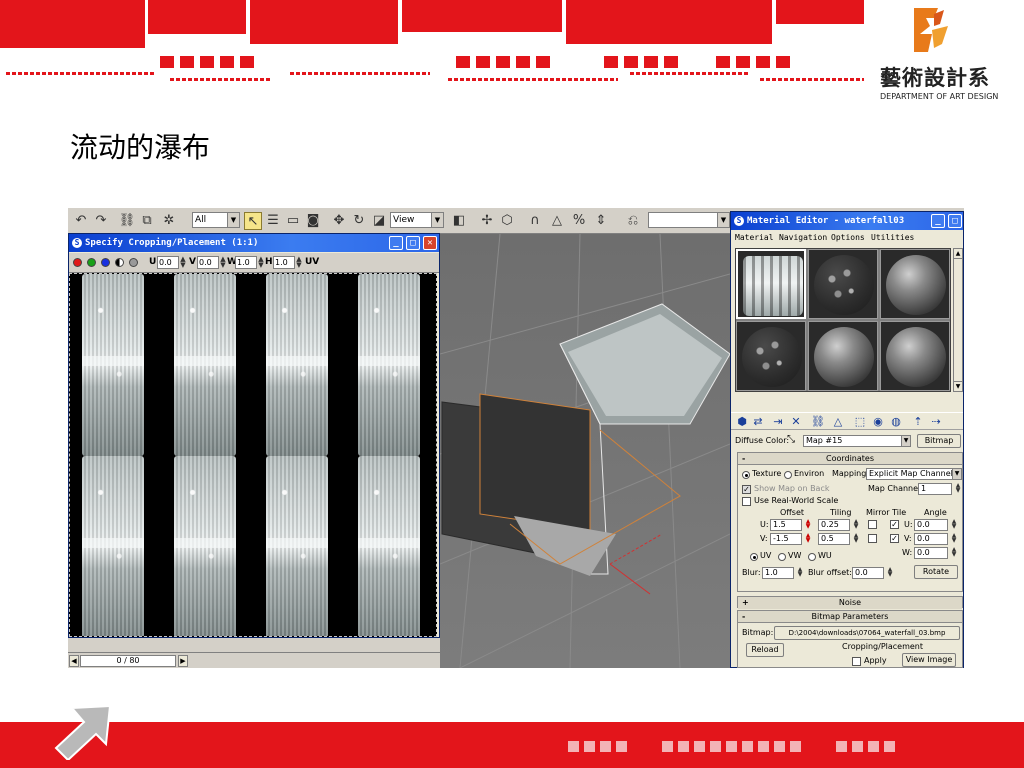 The image size is (1024, 768). Describe the element at coordinates (860, 422) in the screenshot. I see `material-effects-icon: ⬚` at that location.